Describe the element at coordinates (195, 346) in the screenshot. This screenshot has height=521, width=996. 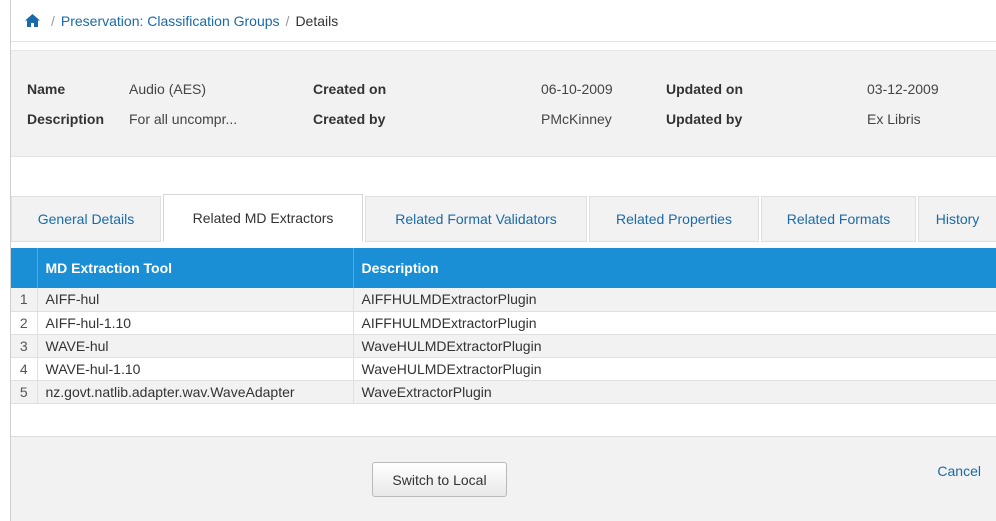
I see `tool-cell: WAVE-hul` at that location.